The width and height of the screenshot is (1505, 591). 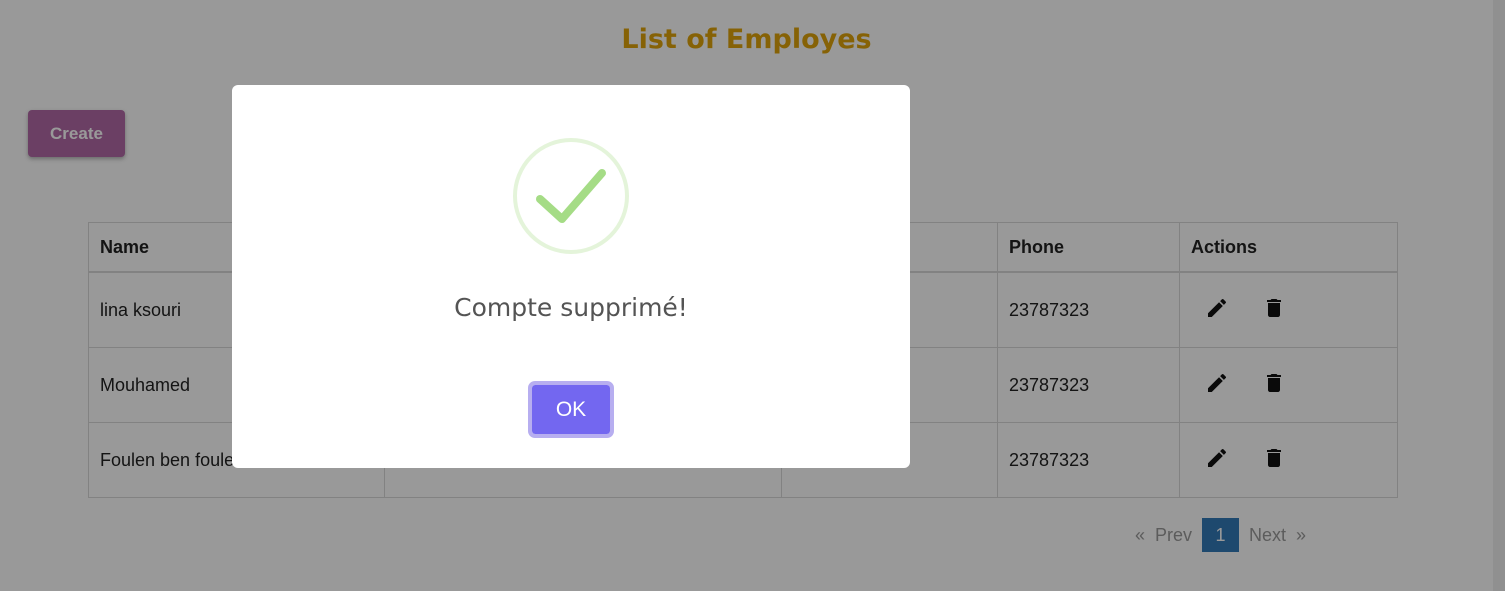 I want to click on dialog-message: Compte supprimé!, so click(x=571, y=307).